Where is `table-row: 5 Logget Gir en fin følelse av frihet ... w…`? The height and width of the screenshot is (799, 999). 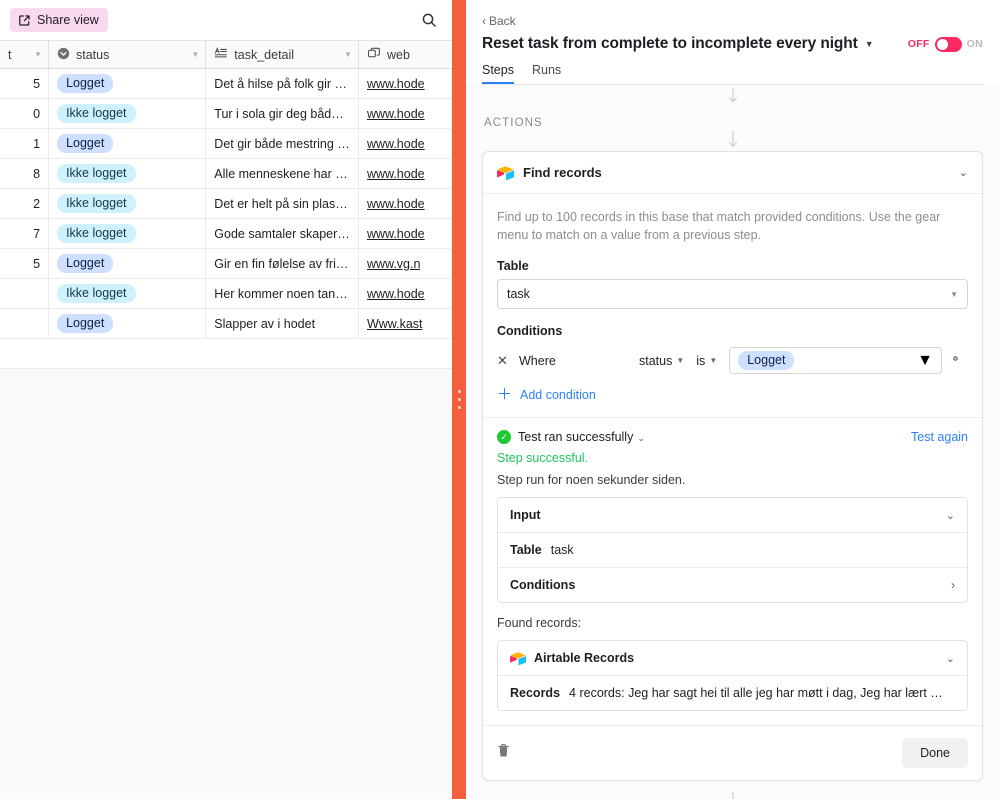
table-row: 5 Logget Gir en fin følelse av frihet ... w… is located at coordinates (226, 264).